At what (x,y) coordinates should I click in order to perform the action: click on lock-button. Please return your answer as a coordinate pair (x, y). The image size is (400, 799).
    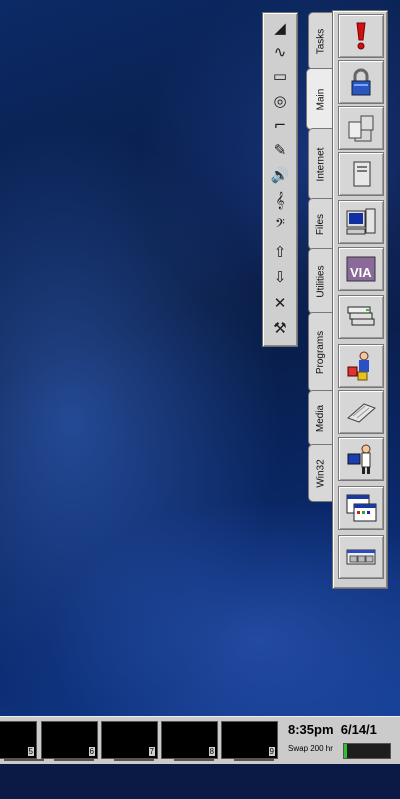
    Looking at the image, I should click on (361, 82).